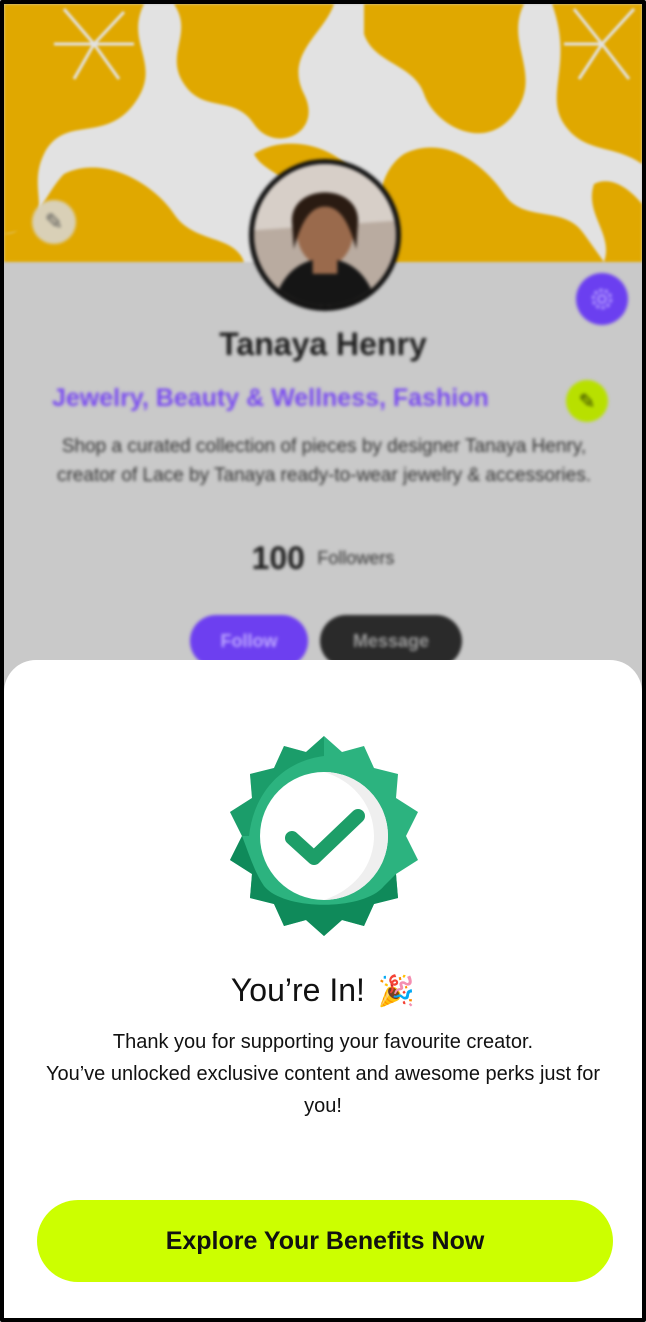 The width and height of the screenshot is (646, 1322). What do you see at coordinates (54, 222) in the screenshot?
I see `cover-edit-pencil-icon: ✎` at bounding box center [54, 222].